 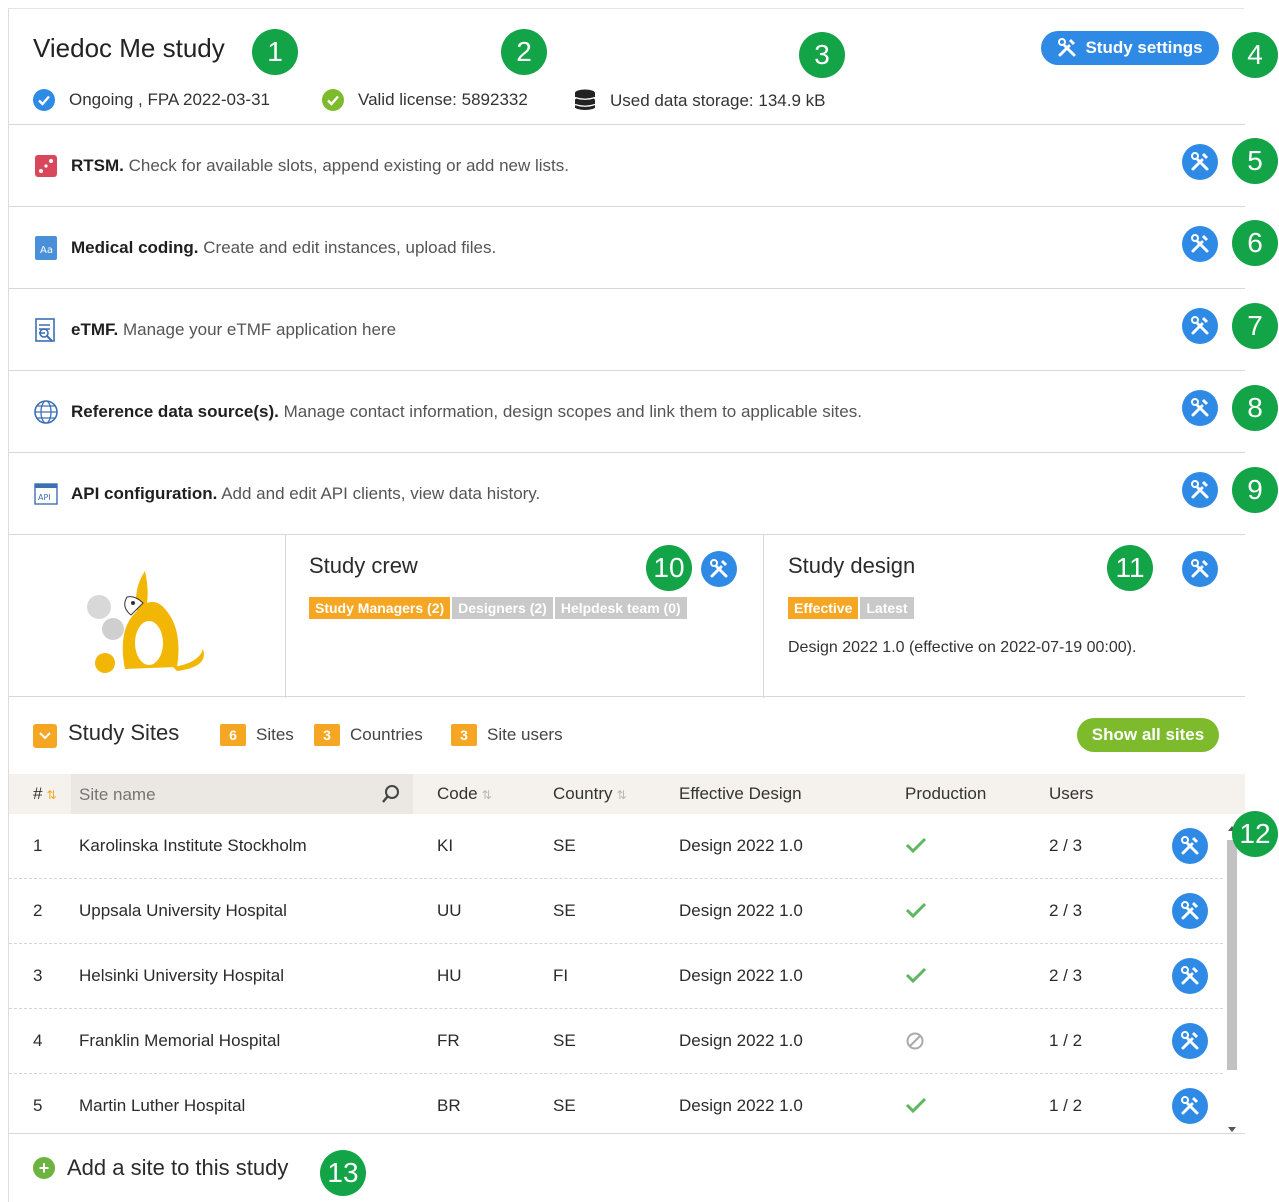 I want to click on site-name-search-input, so click(x=224, y=795).